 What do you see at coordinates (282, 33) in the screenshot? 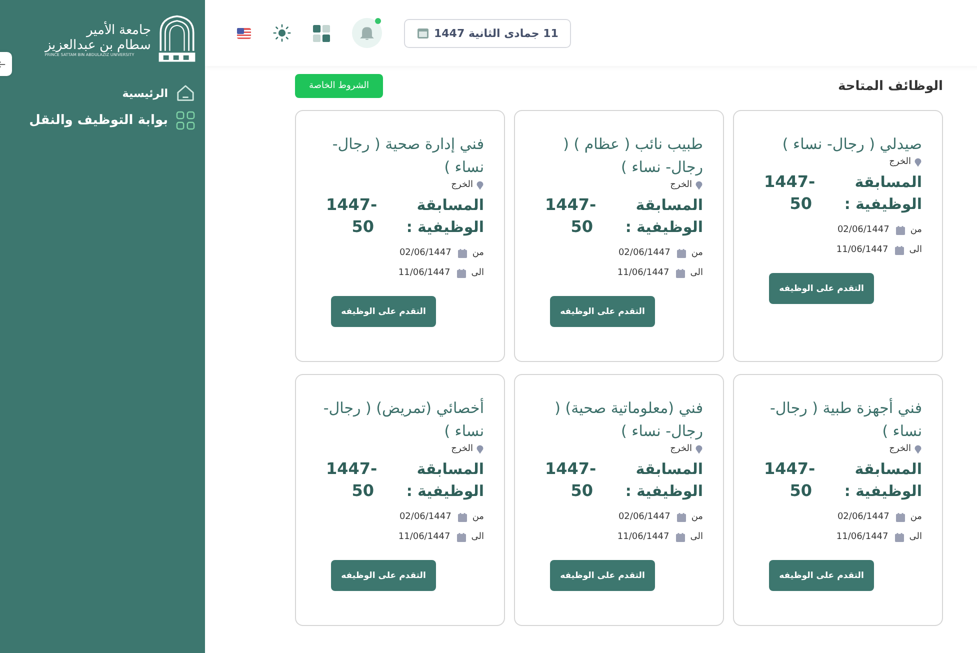
I see `theme-toggle-icon` at bounding box center [282, 33].